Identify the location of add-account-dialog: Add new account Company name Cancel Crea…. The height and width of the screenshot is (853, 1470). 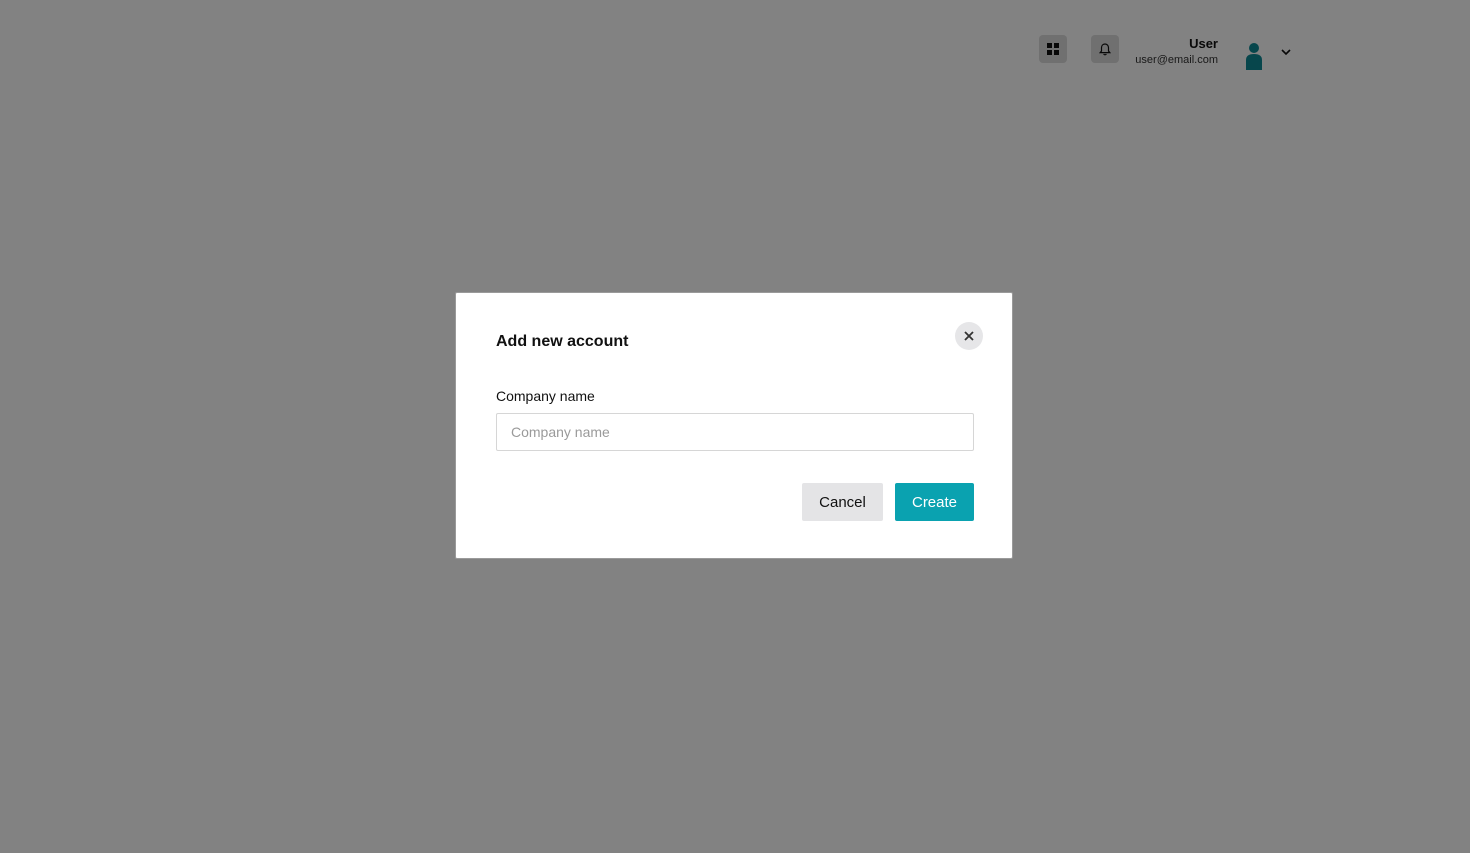
(734, 425).